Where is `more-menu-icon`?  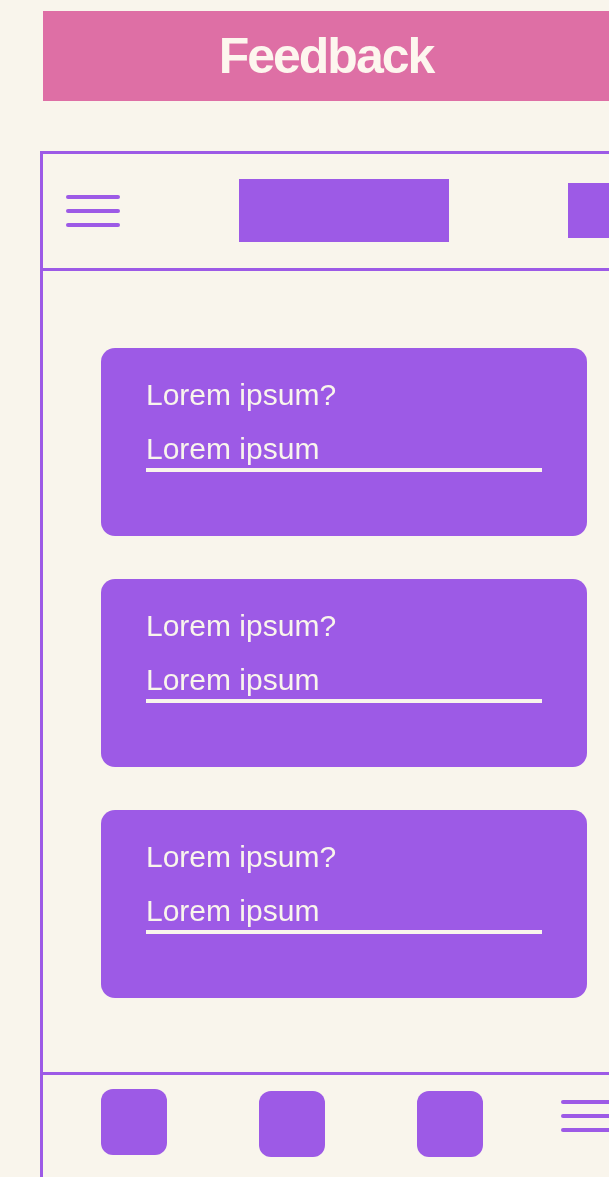
more-menu-icon is located at coordinates (585, 1116).